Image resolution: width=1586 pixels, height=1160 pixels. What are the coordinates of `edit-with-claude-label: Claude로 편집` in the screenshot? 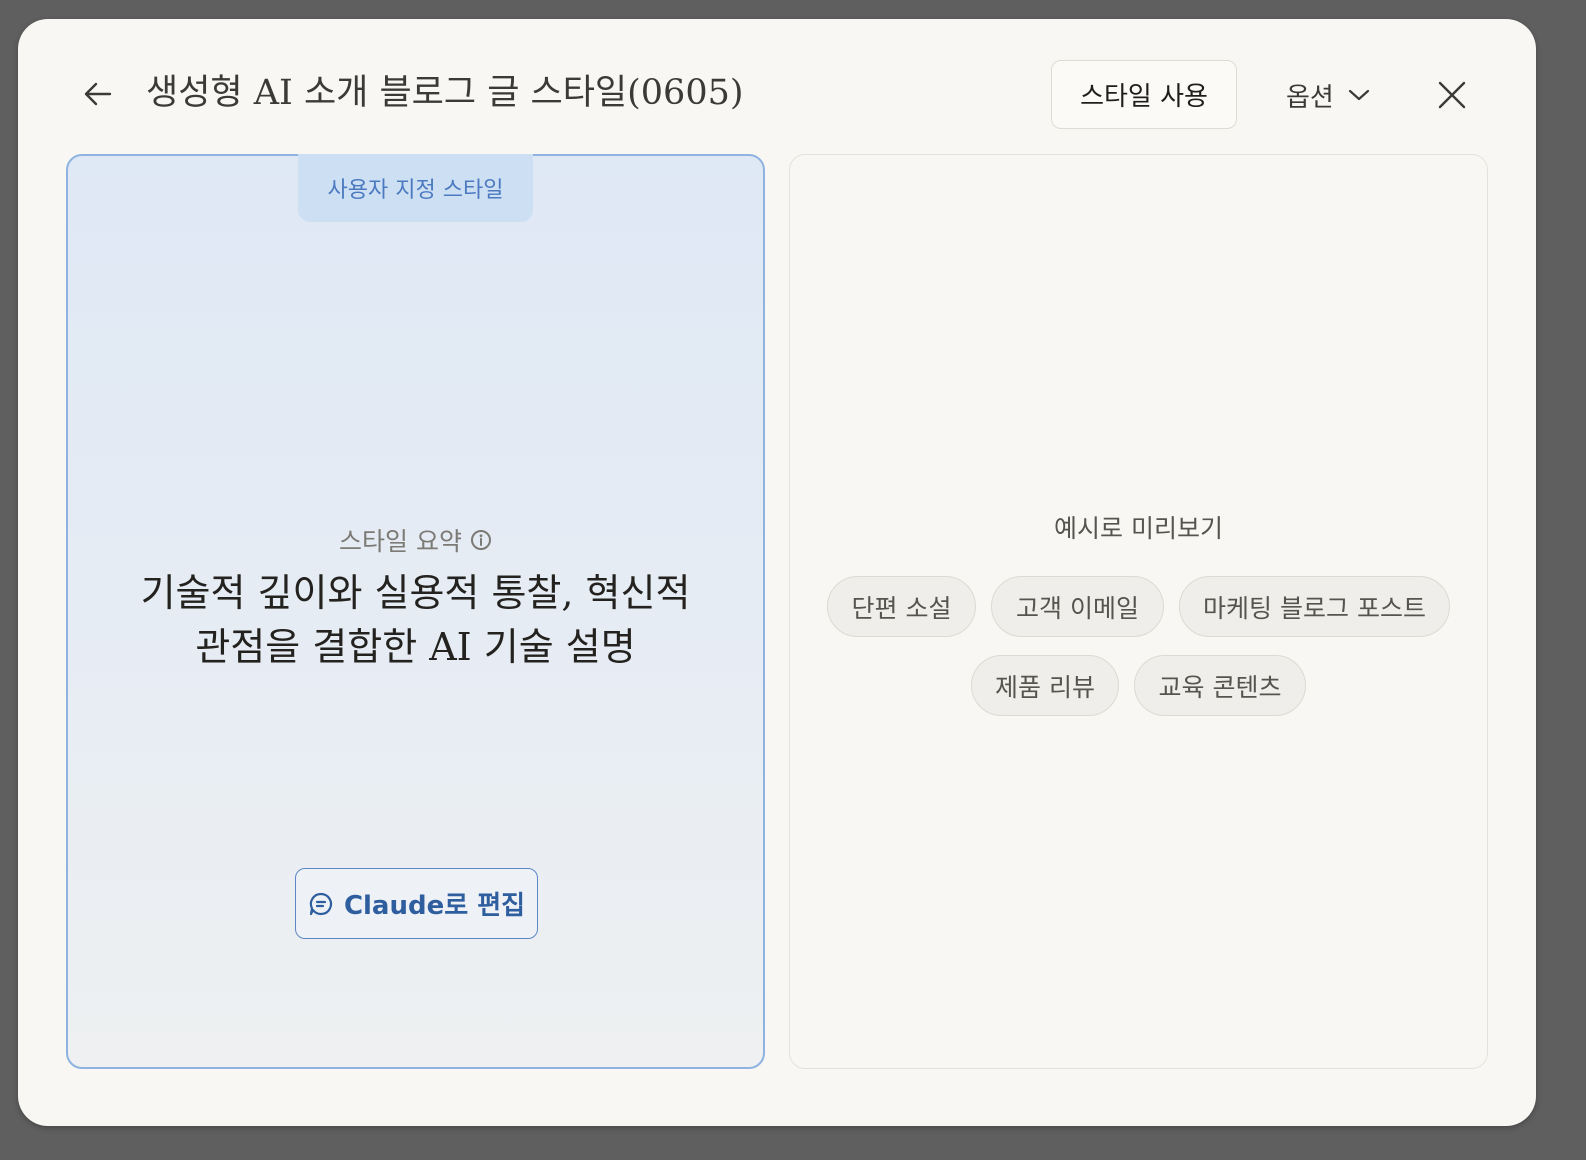 It's located at (434, 906).